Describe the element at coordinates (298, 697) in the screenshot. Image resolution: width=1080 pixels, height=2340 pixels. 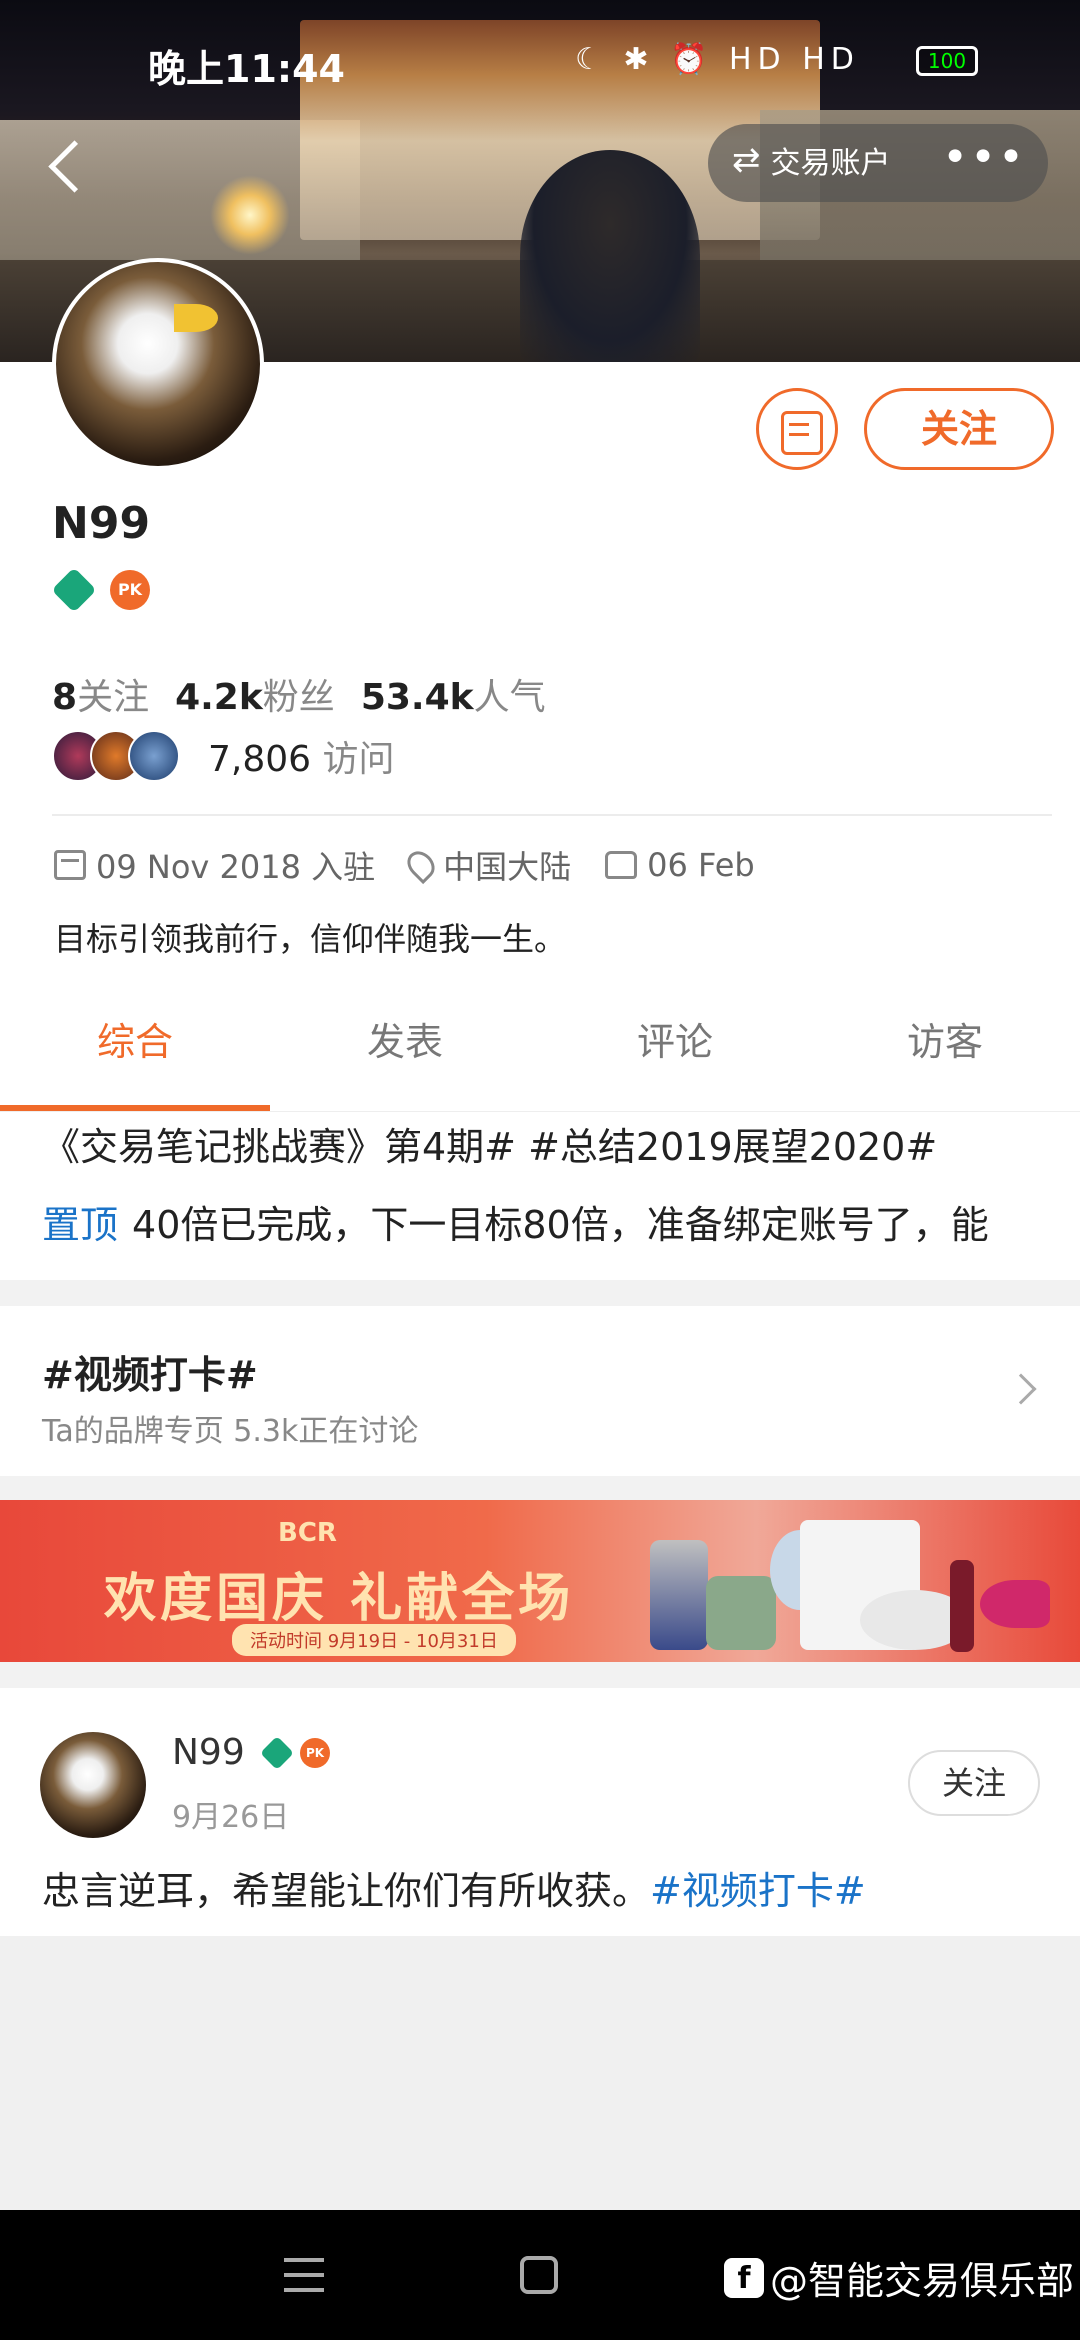
I see `fans-label: 粉丝` at that location.